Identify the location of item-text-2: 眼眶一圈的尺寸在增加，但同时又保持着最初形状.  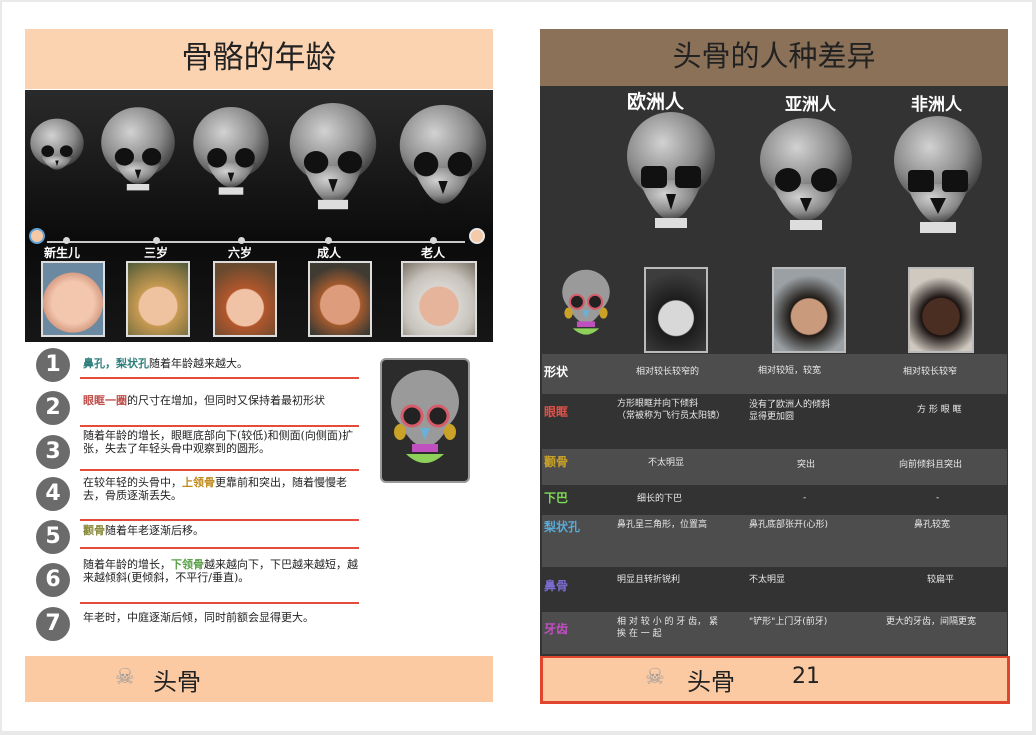
(222, 400).